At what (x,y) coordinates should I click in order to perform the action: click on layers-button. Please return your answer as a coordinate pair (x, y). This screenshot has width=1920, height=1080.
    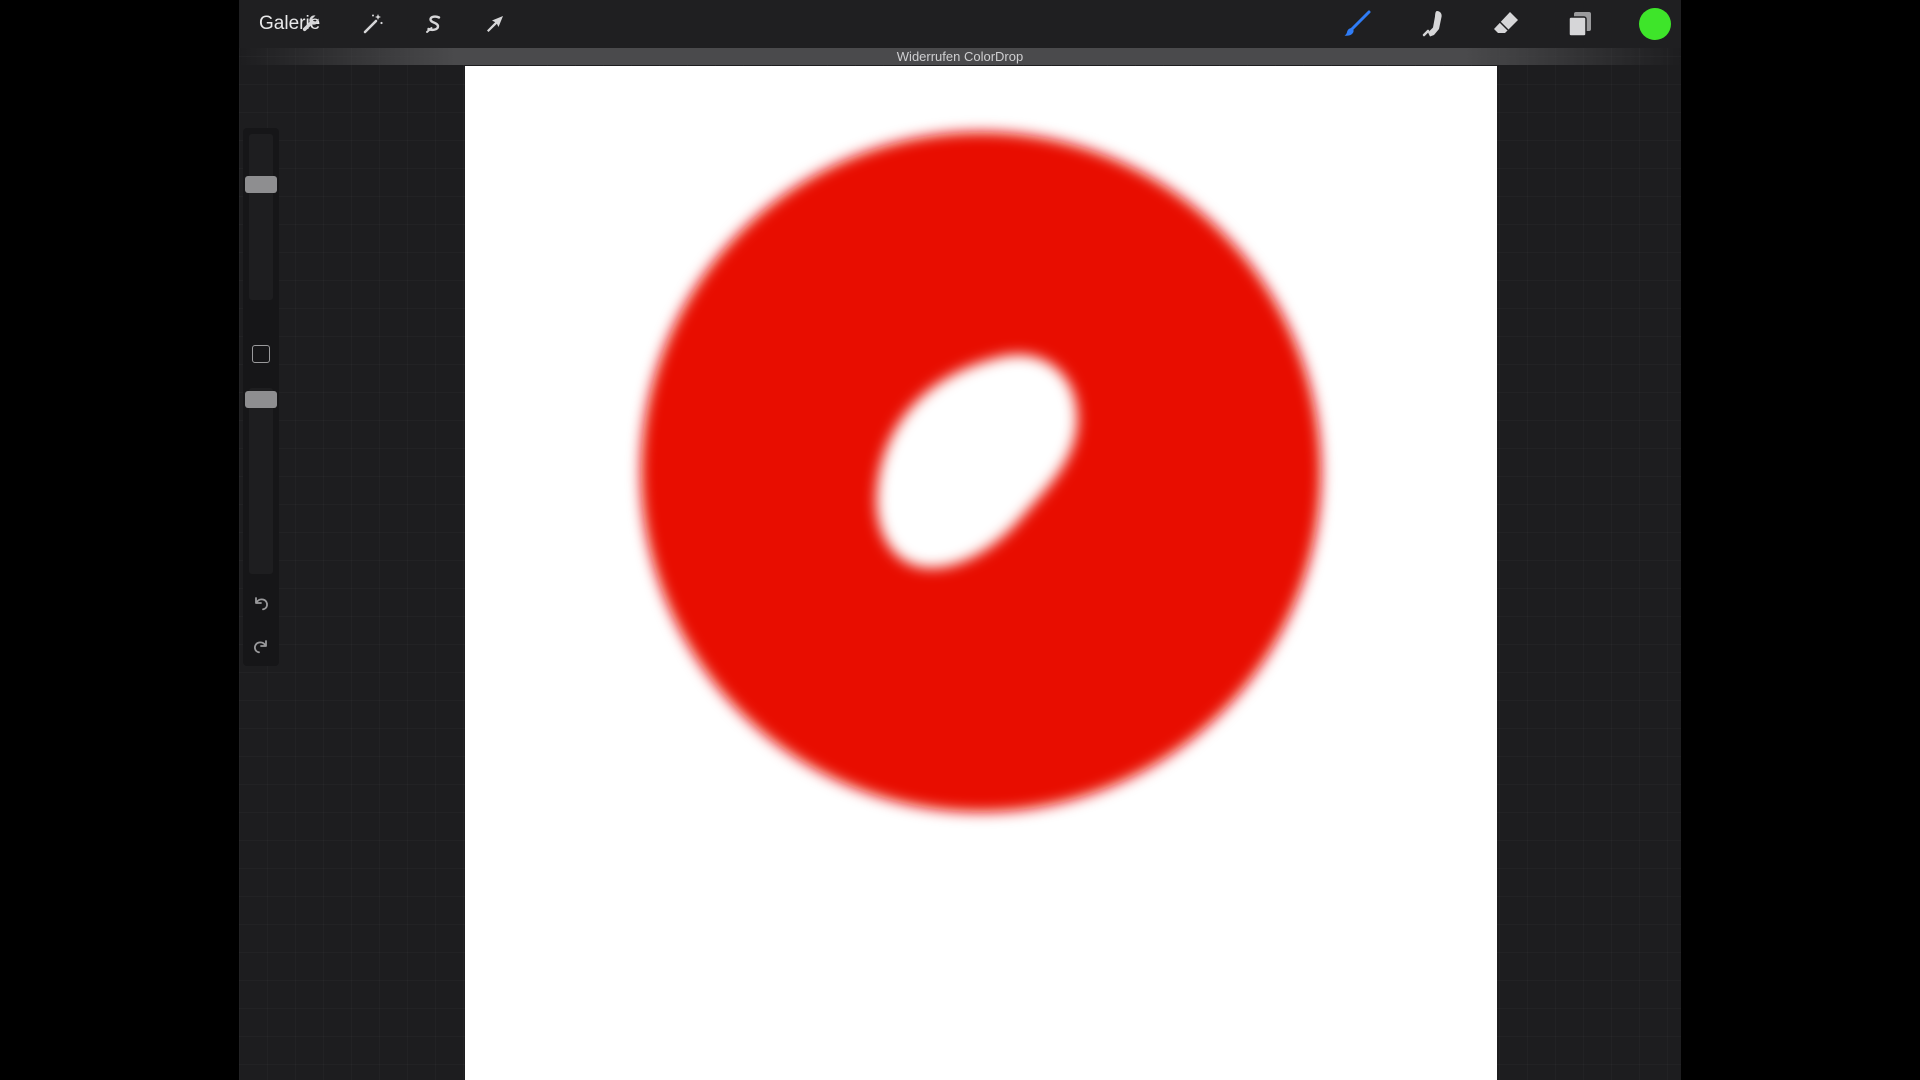
    Looking at the image, I should click on (1580, 24).